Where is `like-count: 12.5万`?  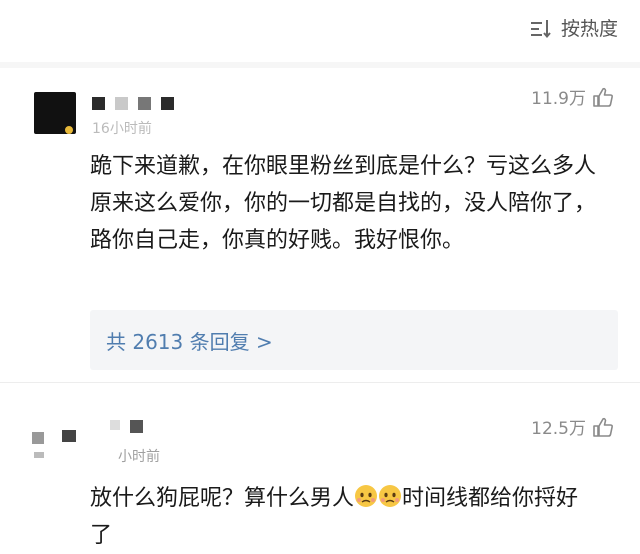
like-count: 12.5万 is located at coordinates (558, 429).